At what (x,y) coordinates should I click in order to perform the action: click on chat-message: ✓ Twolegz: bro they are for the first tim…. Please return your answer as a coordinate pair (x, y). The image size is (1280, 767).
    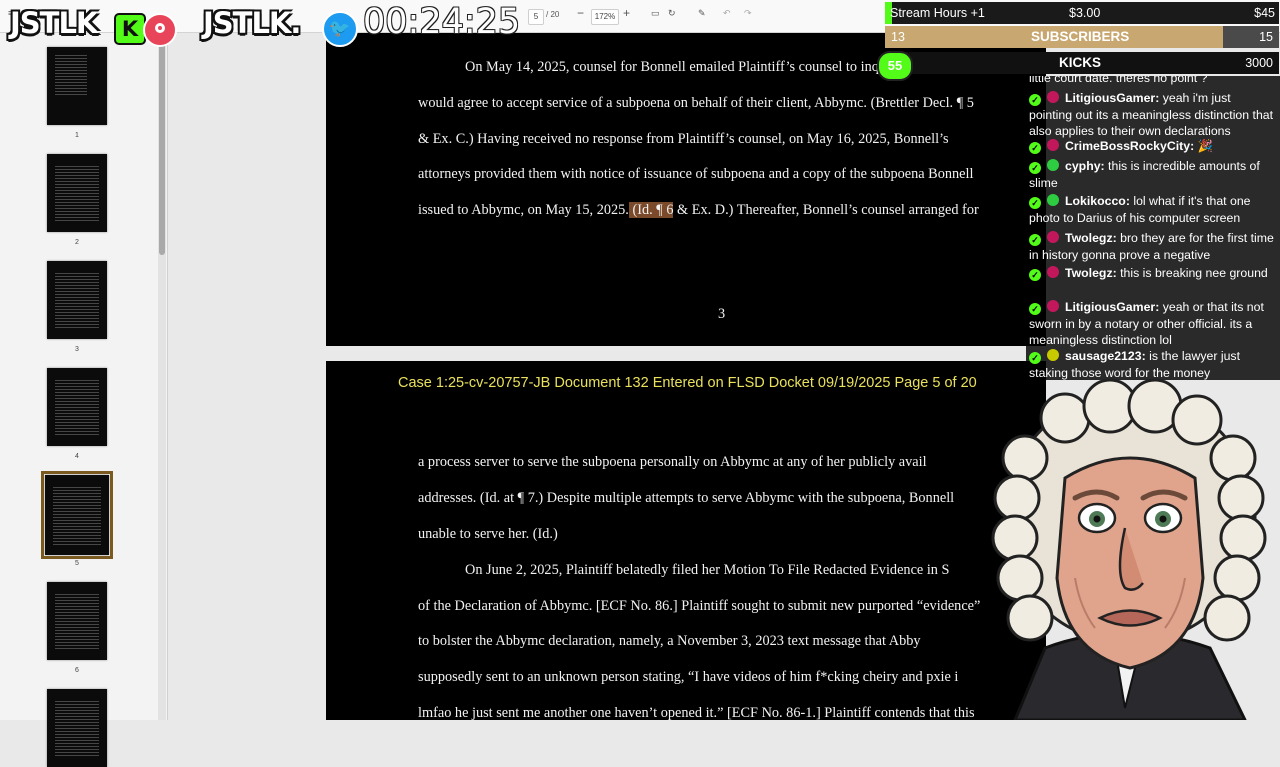
    Looking at the image, I should click on (1153, 246).